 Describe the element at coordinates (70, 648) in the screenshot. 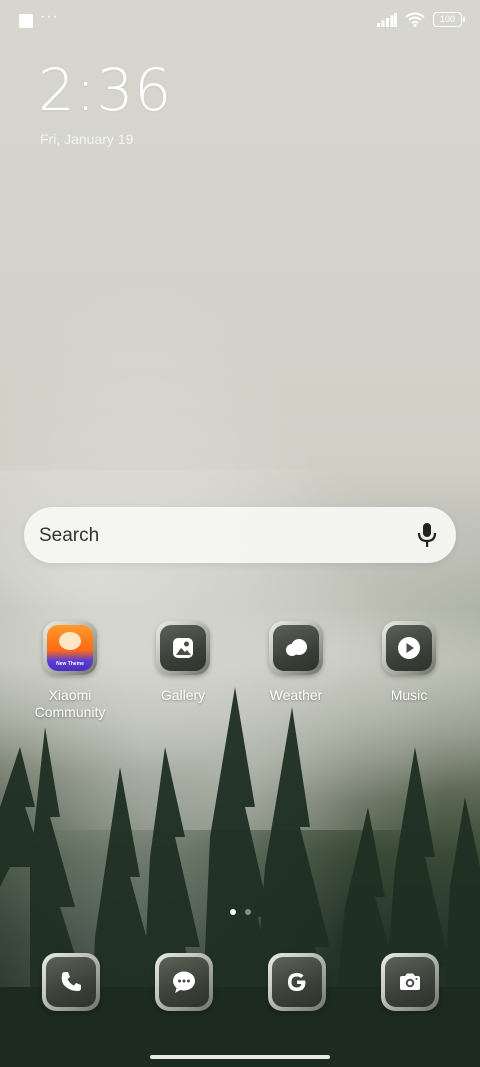

I see `xiaomi-community-icon: New Theme` at that location.